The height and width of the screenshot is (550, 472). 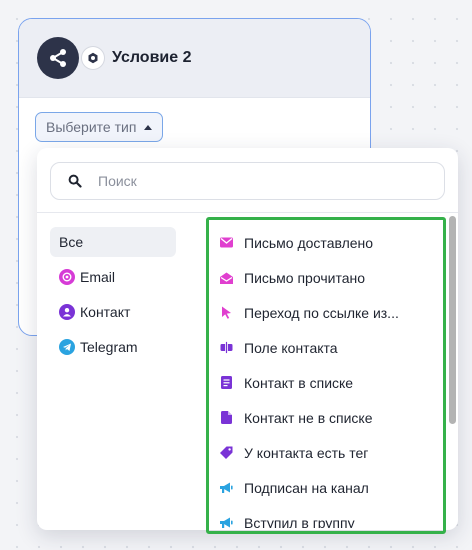 What do you see at coordinates (330, 417) in the screenshot?
I see `event-item-contact-not-in-list: Контакт не в списке` at bounding box center [330, 417].